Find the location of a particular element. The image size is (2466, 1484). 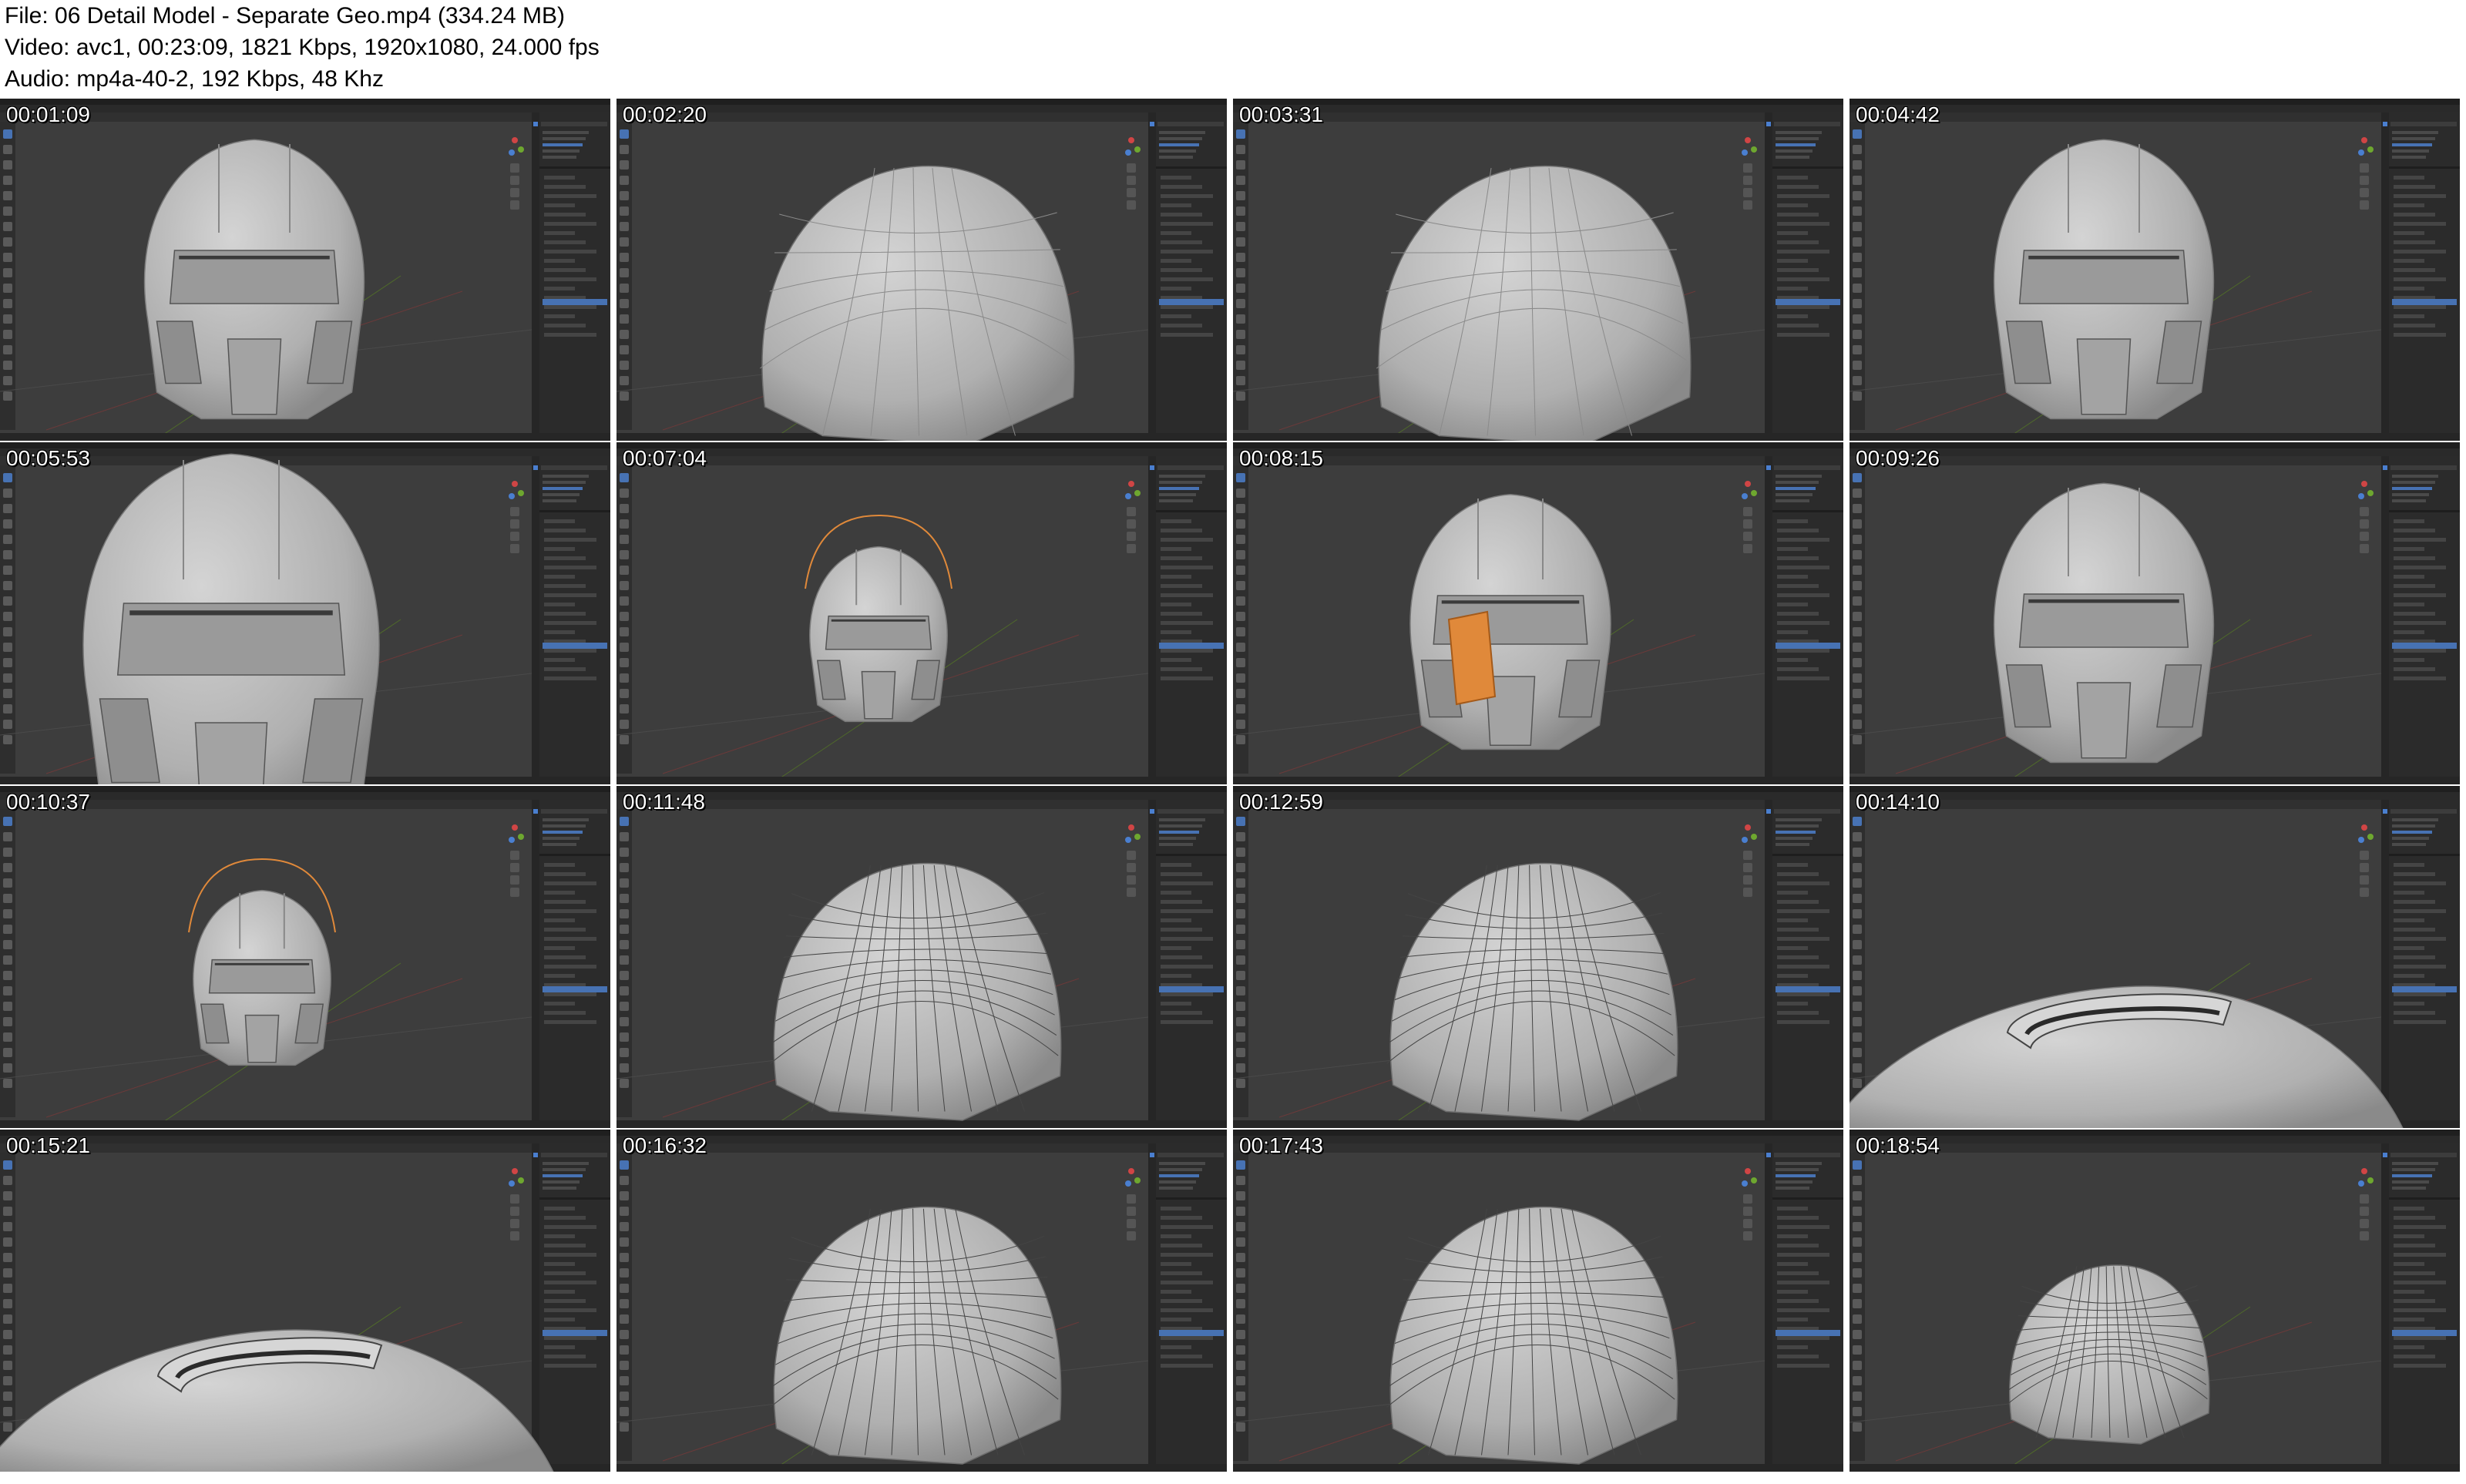

video-thumbnail: 00:12:59 is located at coordinates (1538, 957).